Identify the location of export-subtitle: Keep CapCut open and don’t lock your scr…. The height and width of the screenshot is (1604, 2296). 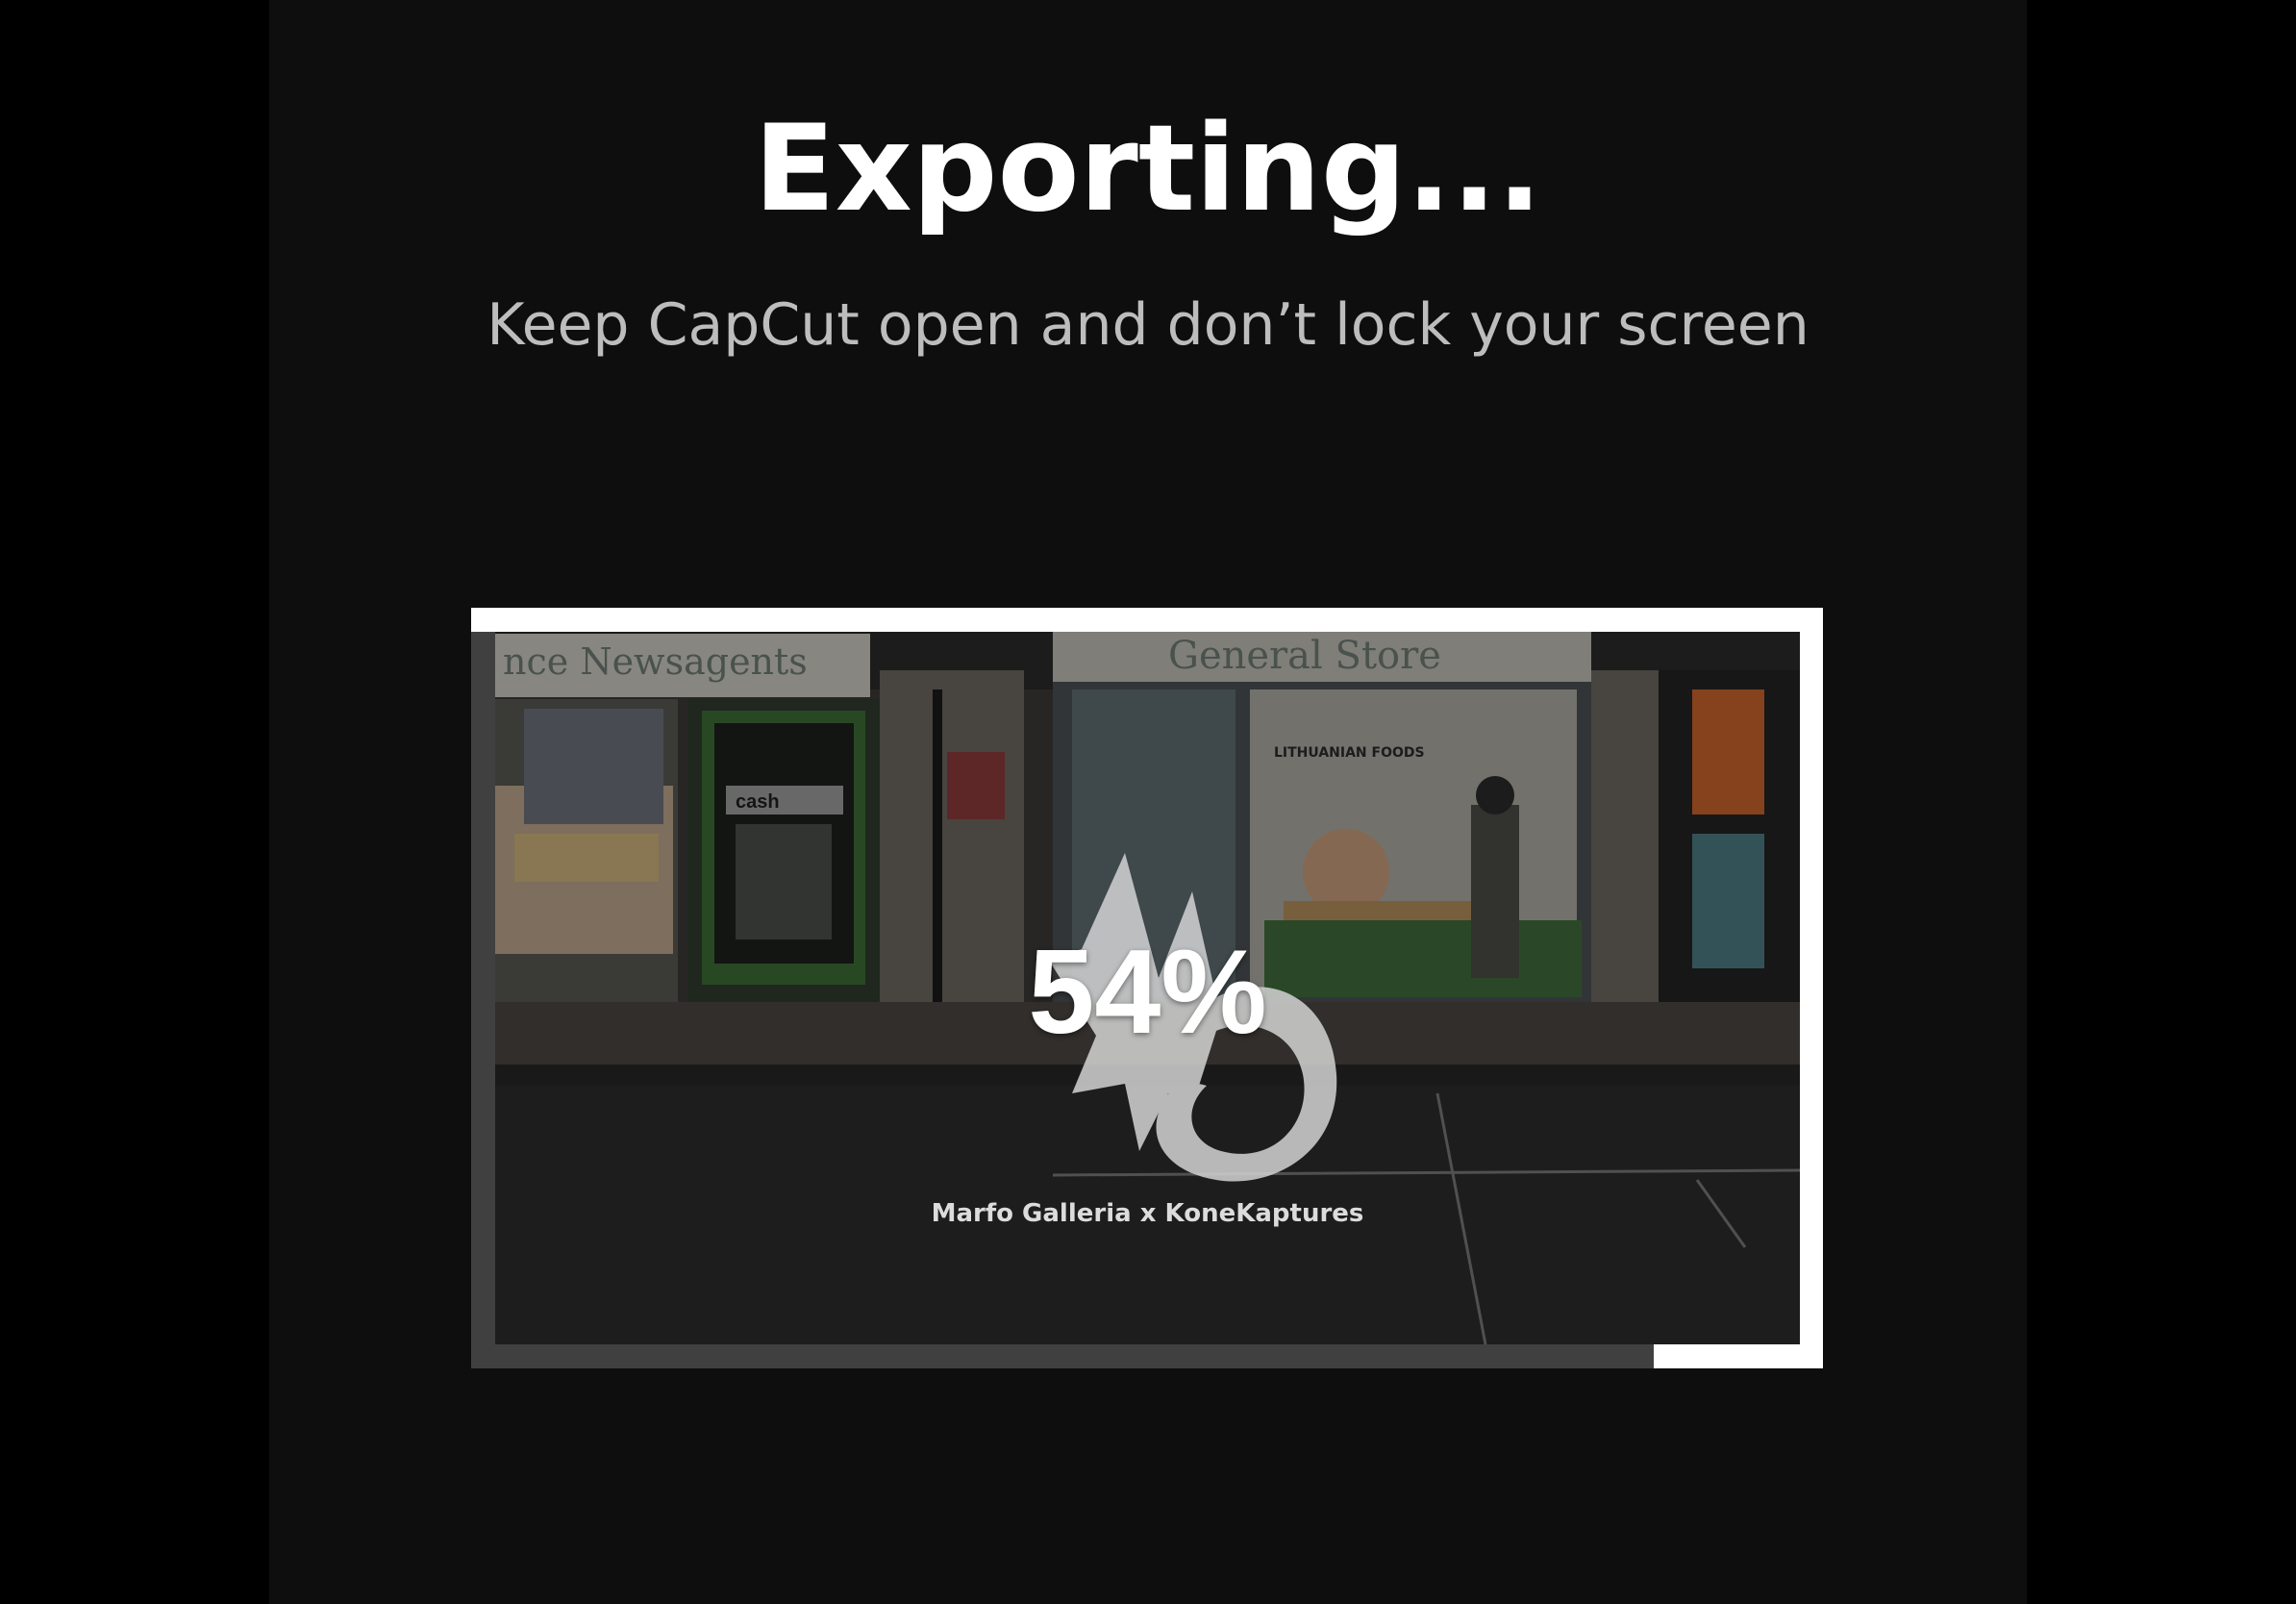
(1148, 325).